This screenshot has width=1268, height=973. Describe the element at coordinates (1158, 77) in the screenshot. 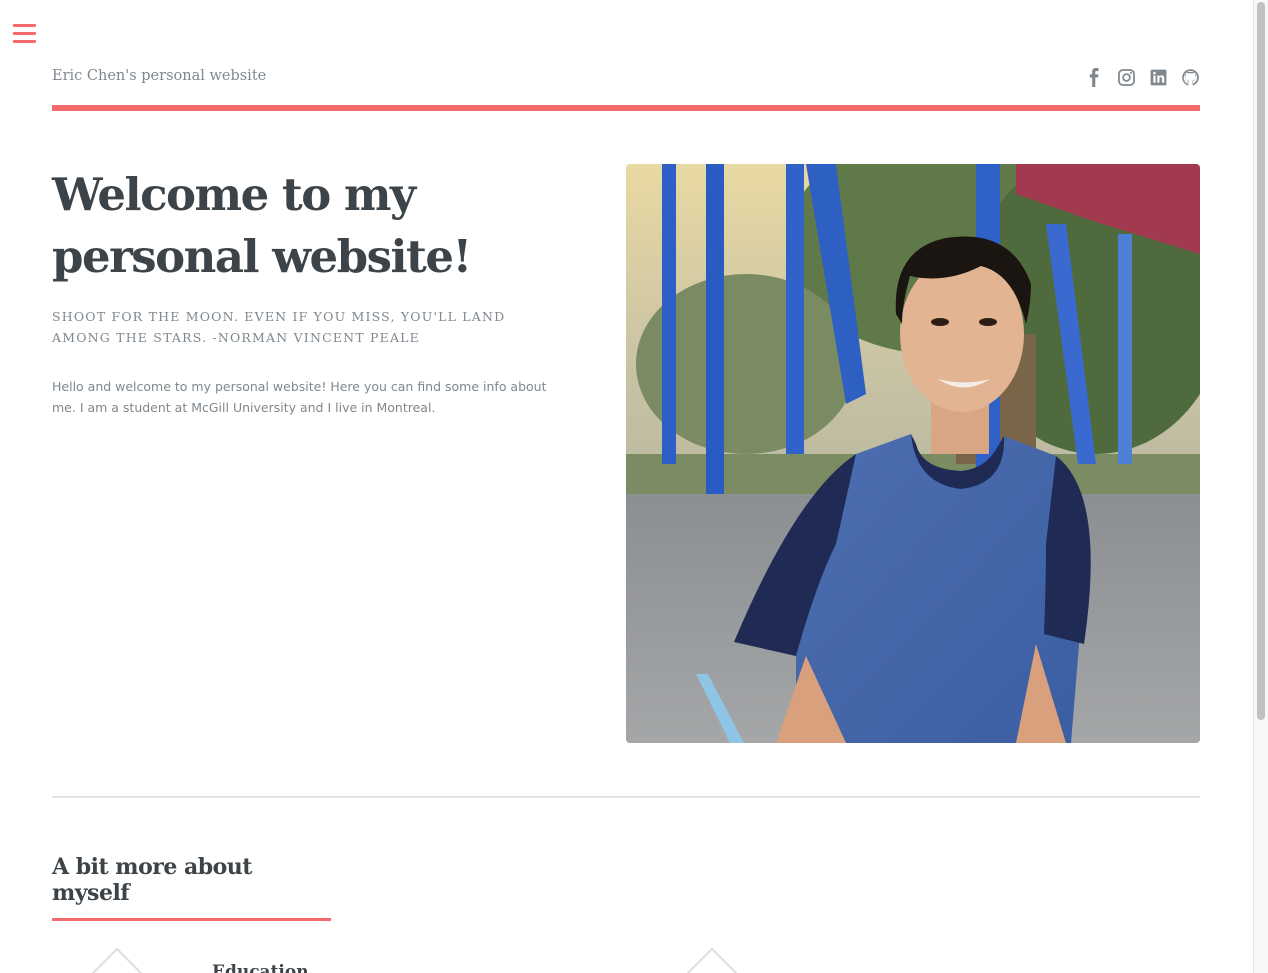

I see `linkedin-icon` at that location.